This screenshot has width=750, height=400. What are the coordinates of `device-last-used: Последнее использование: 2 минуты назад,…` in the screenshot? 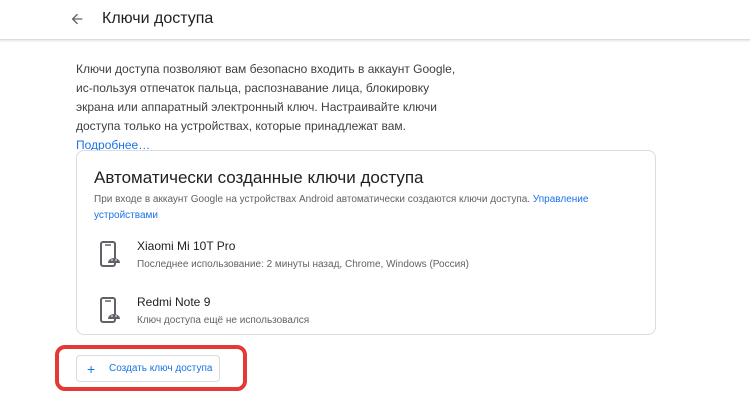 It's located at (303, 264).